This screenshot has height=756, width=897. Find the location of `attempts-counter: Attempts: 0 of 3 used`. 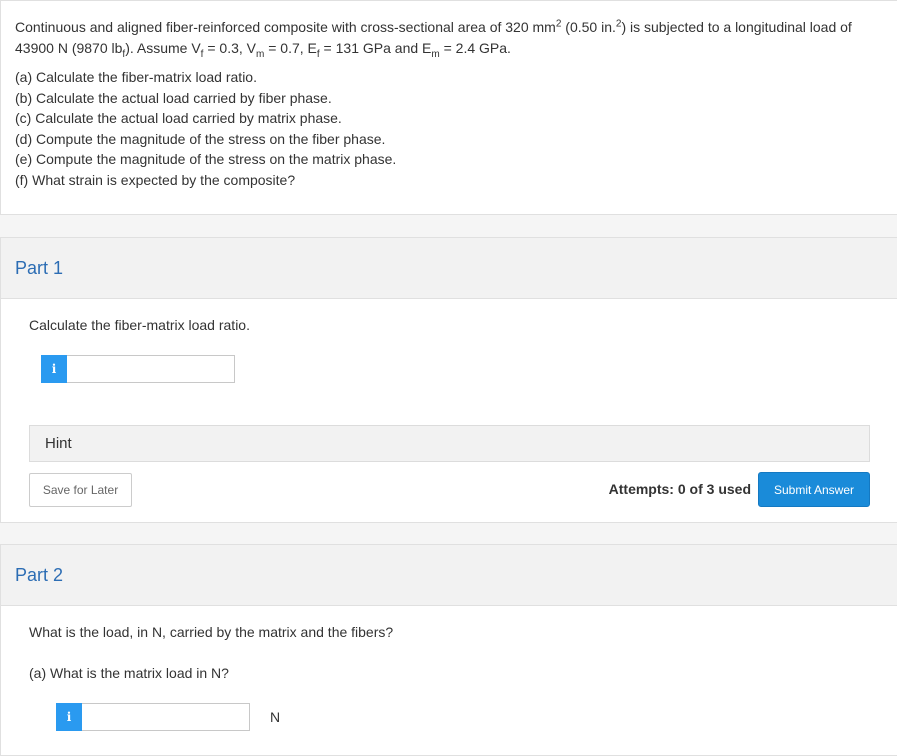

attempts-counter: Attempts: 0 of 3 used is located at coordinates (679, 489).